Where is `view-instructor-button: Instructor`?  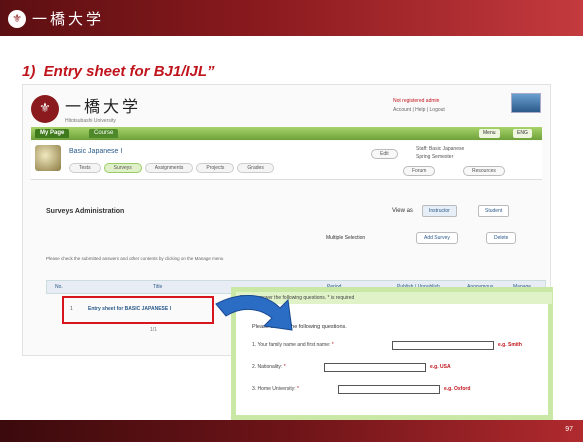
view-instructor-button: Instructor is located at coordinates (439, 211).